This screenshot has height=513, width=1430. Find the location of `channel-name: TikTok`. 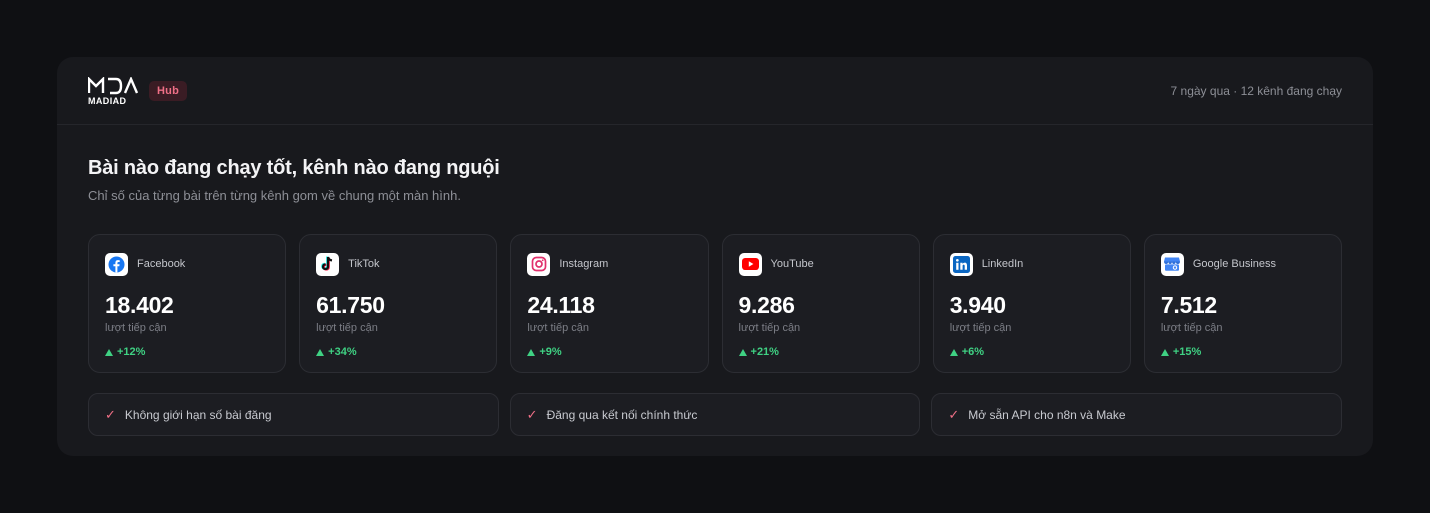

channel-name: TikTok is located at coordinates (364, 264).